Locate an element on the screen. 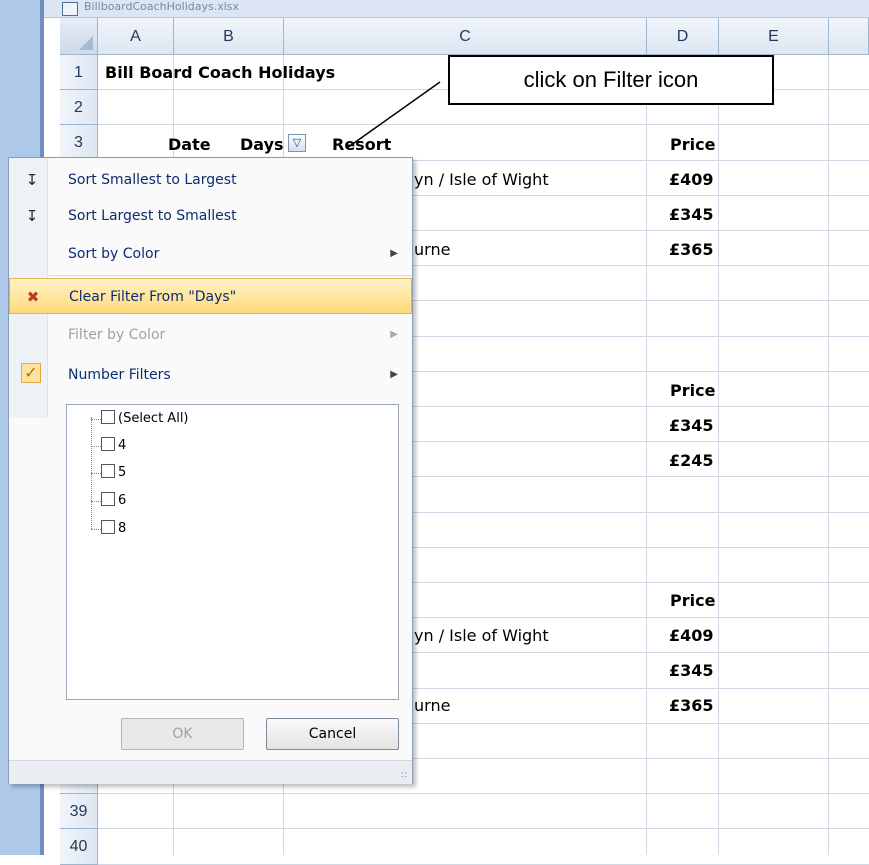 Image resolution: width=869 pixels, height=865 pixels. sort-descending-item: ↧ Sort Largest to Smallest is located at coordinates (210, 216).